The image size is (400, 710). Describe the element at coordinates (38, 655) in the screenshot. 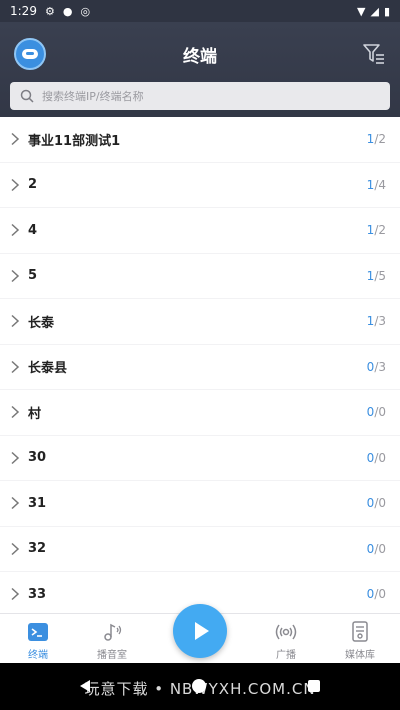

I see `tab-label: 终端` at that location.